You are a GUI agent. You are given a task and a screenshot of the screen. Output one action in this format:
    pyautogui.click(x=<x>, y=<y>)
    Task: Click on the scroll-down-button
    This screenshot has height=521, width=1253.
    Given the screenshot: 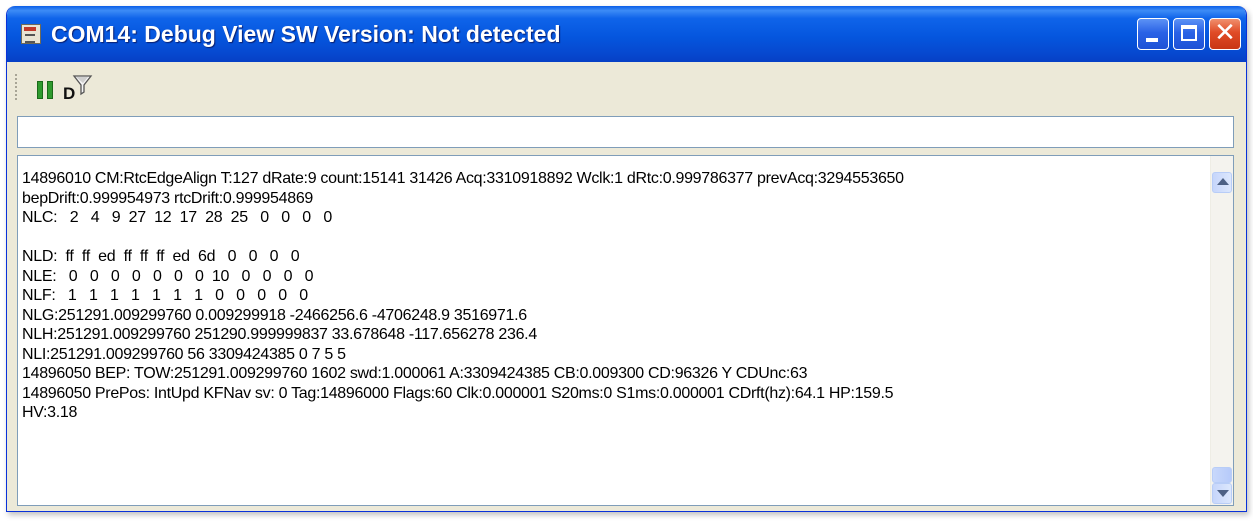 What is the action you would take?
    pyautogui.click(x=1222, y=493)
    